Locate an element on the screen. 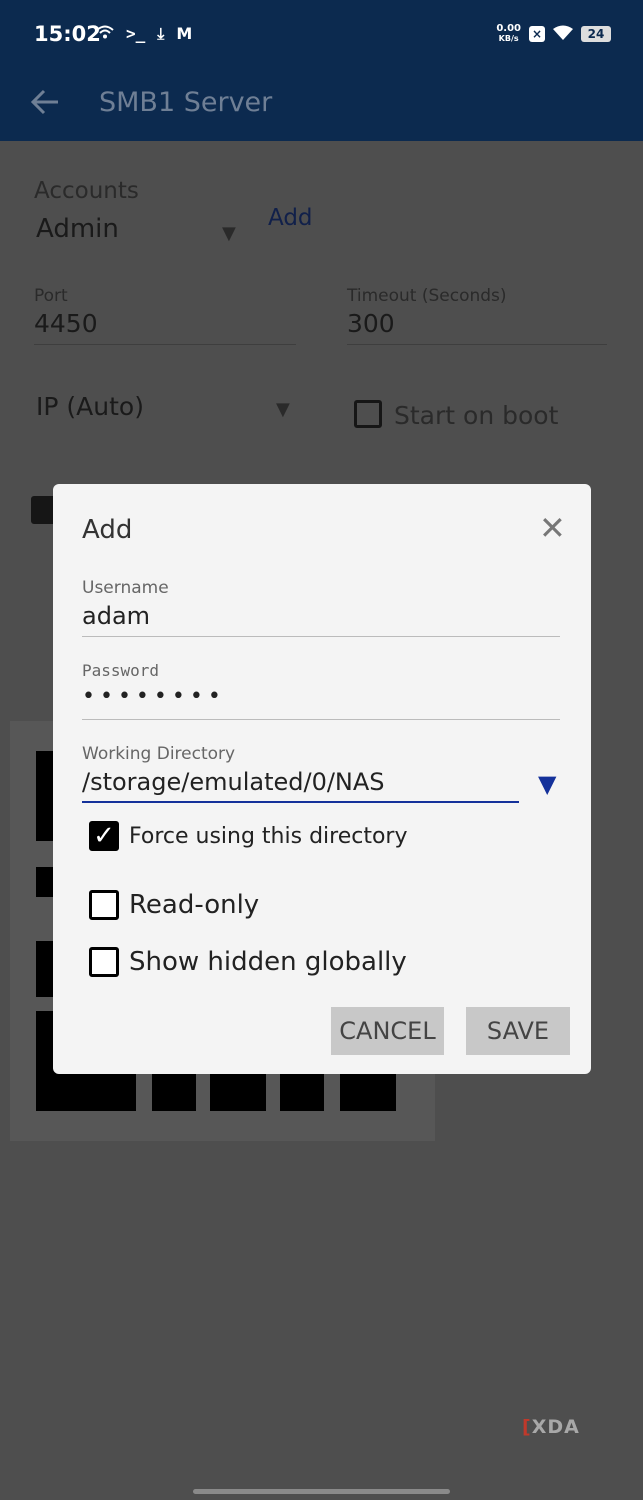  username-label: Username is located at coordinates (125, 588).